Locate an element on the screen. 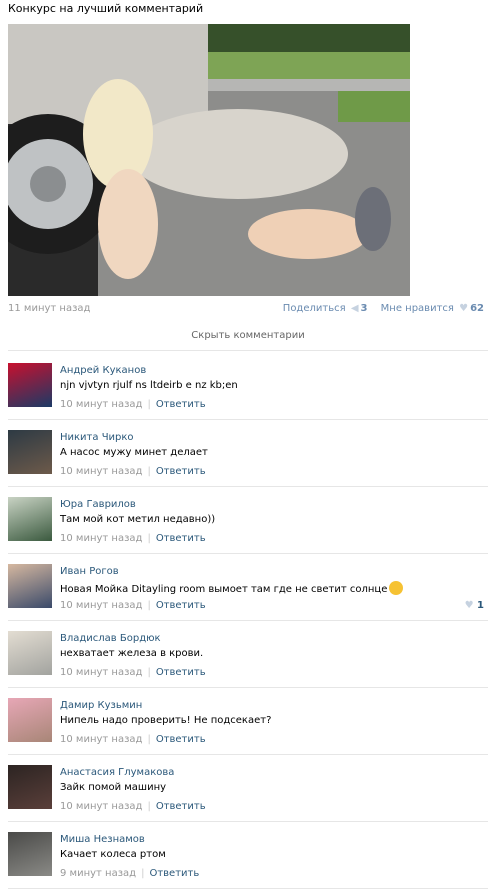 Image resolution: width=503 pixels, height=892 pixels. comment-text: нехватает железа в крови. is located at coordinates (131, 653).